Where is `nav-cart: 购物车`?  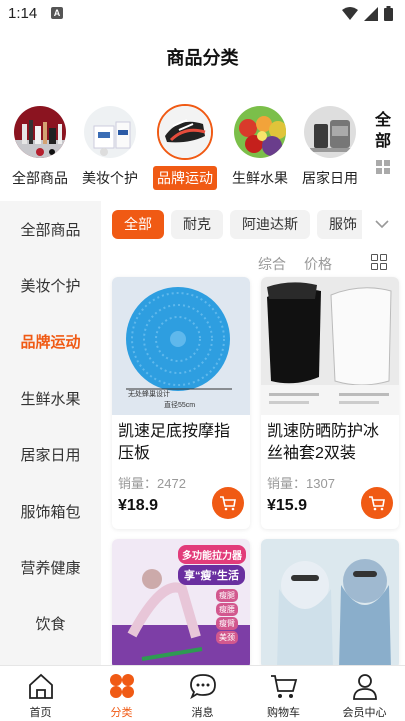 nav-cart: 购物车 is located at coordinates (283, 693).